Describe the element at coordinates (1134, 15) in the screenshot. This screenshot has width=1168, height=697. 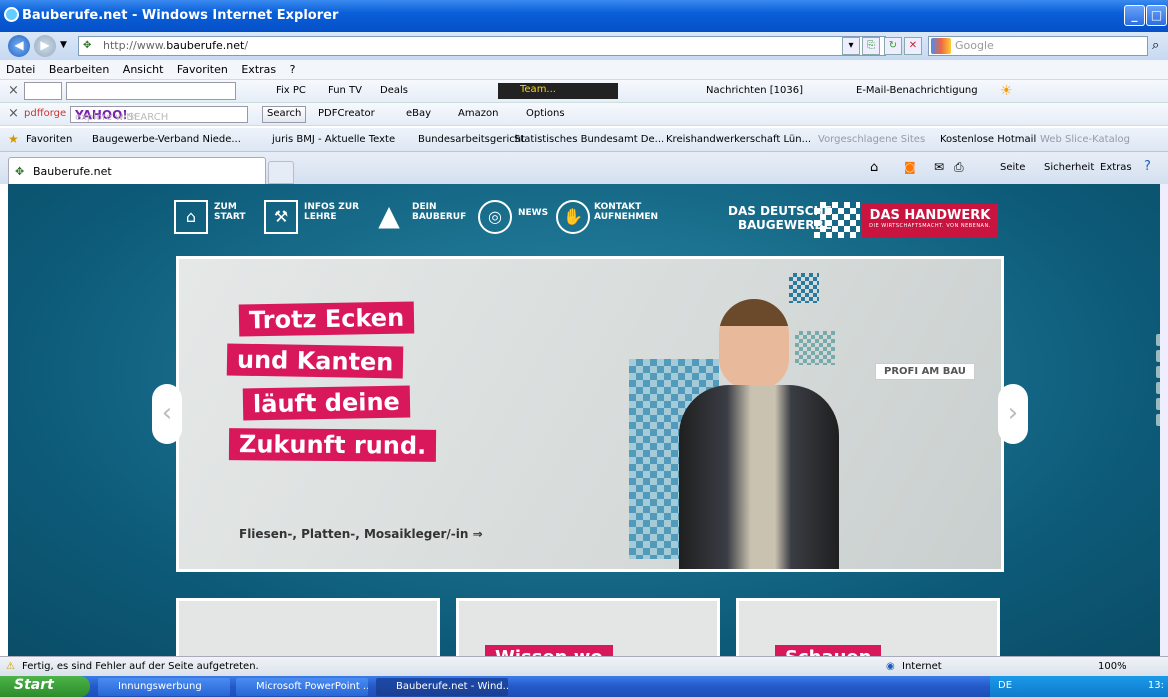
I see `minimize-button: _` at that location.